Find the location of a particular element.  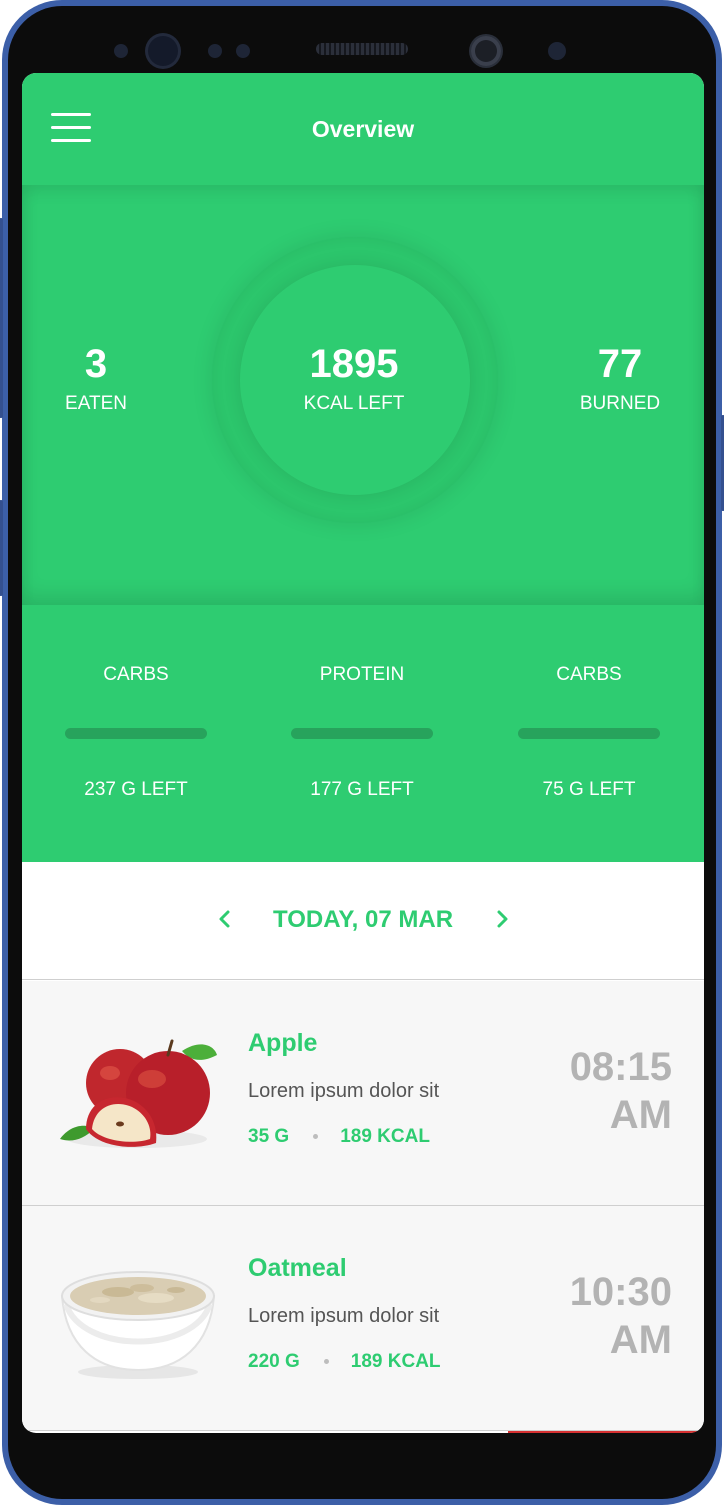

date-navigator: TODAY, 07 MAR is located at coordinates (363, 921).